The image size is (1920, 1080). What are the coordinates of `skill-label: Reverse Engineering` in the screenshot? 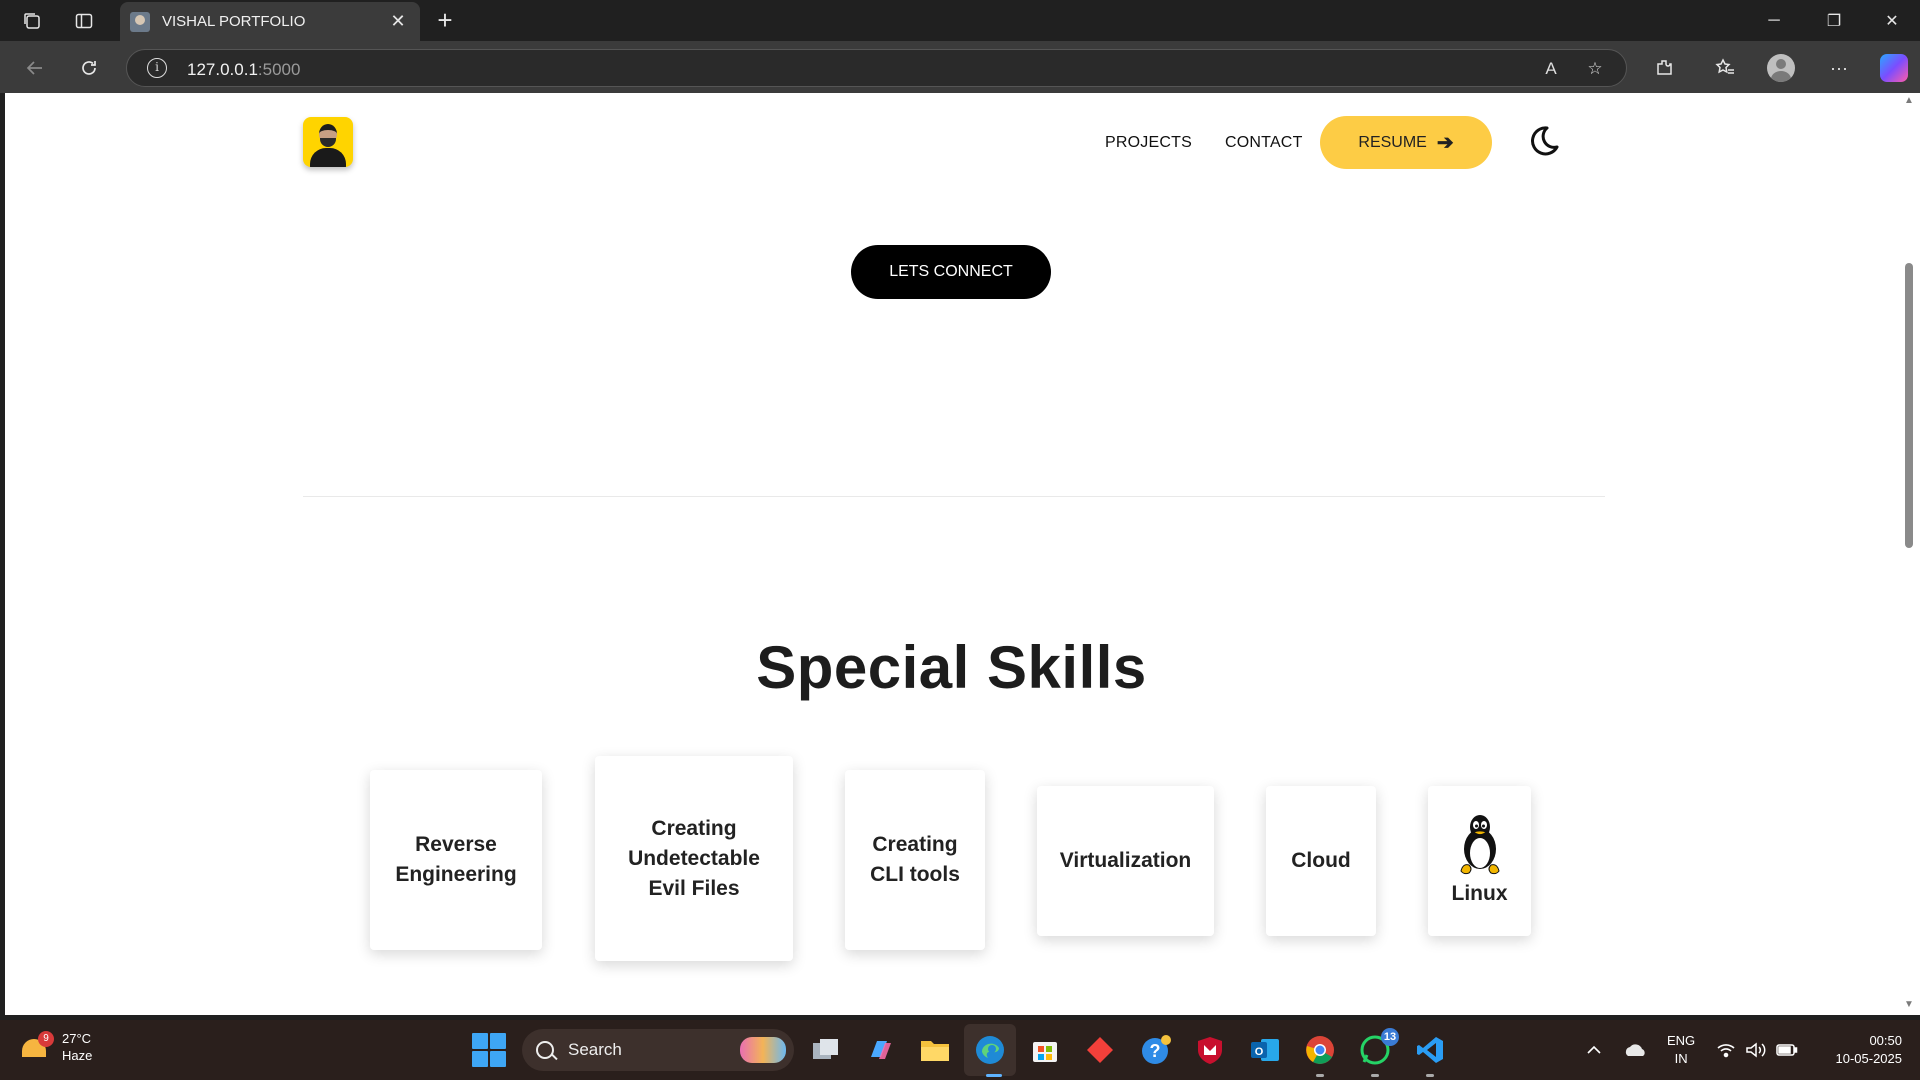 It's located at (456, 859).